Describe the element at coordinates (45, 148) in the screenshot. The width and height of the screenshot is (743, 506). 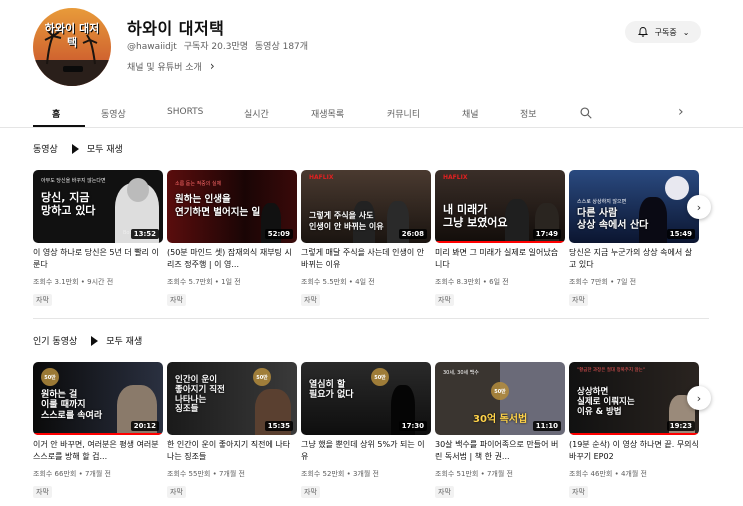
I see `section-title: 동영상` at that location.